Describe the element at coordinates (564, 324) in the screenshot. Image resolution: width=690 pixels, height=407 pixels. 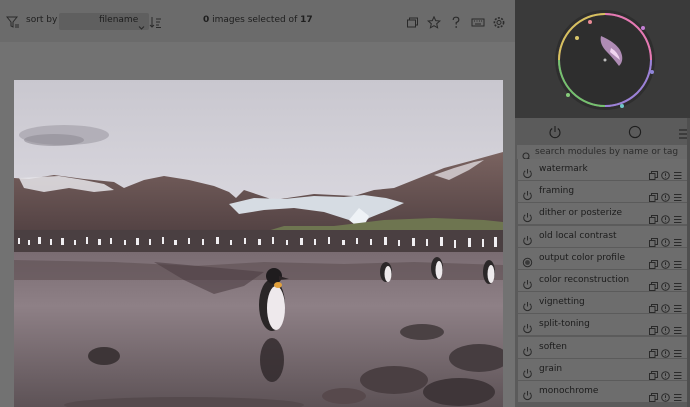
I see `module-name: split-toning` at that location.